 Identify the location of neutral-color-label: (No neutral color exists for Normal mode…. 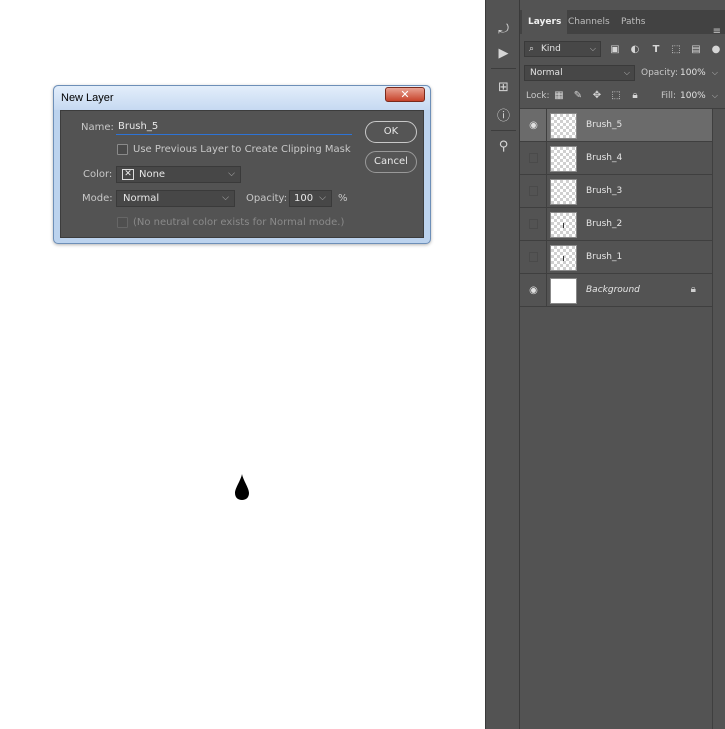
(239, 222).